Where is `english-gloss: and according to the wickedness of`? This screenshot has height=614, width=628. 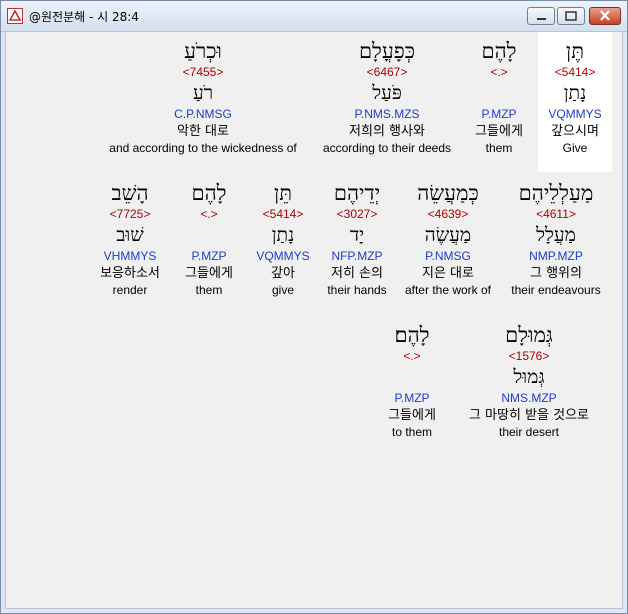
english-gloss: and according to the wickedness of is located at coordinates (203, 148).